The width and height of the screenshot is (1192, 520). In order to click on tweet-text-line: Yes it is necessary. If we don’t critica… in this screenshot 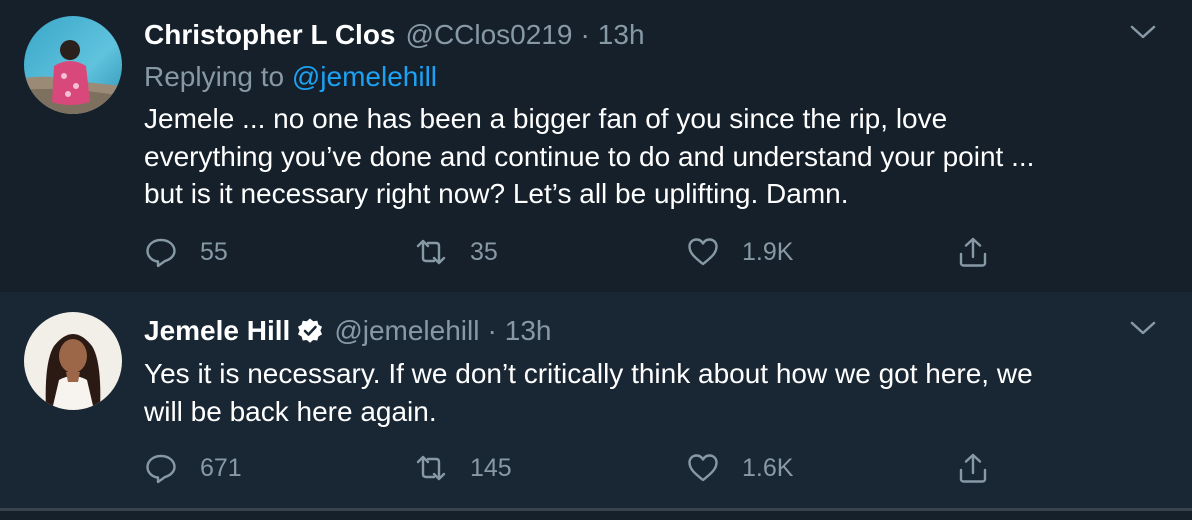, I will do `click(588, 373)`.